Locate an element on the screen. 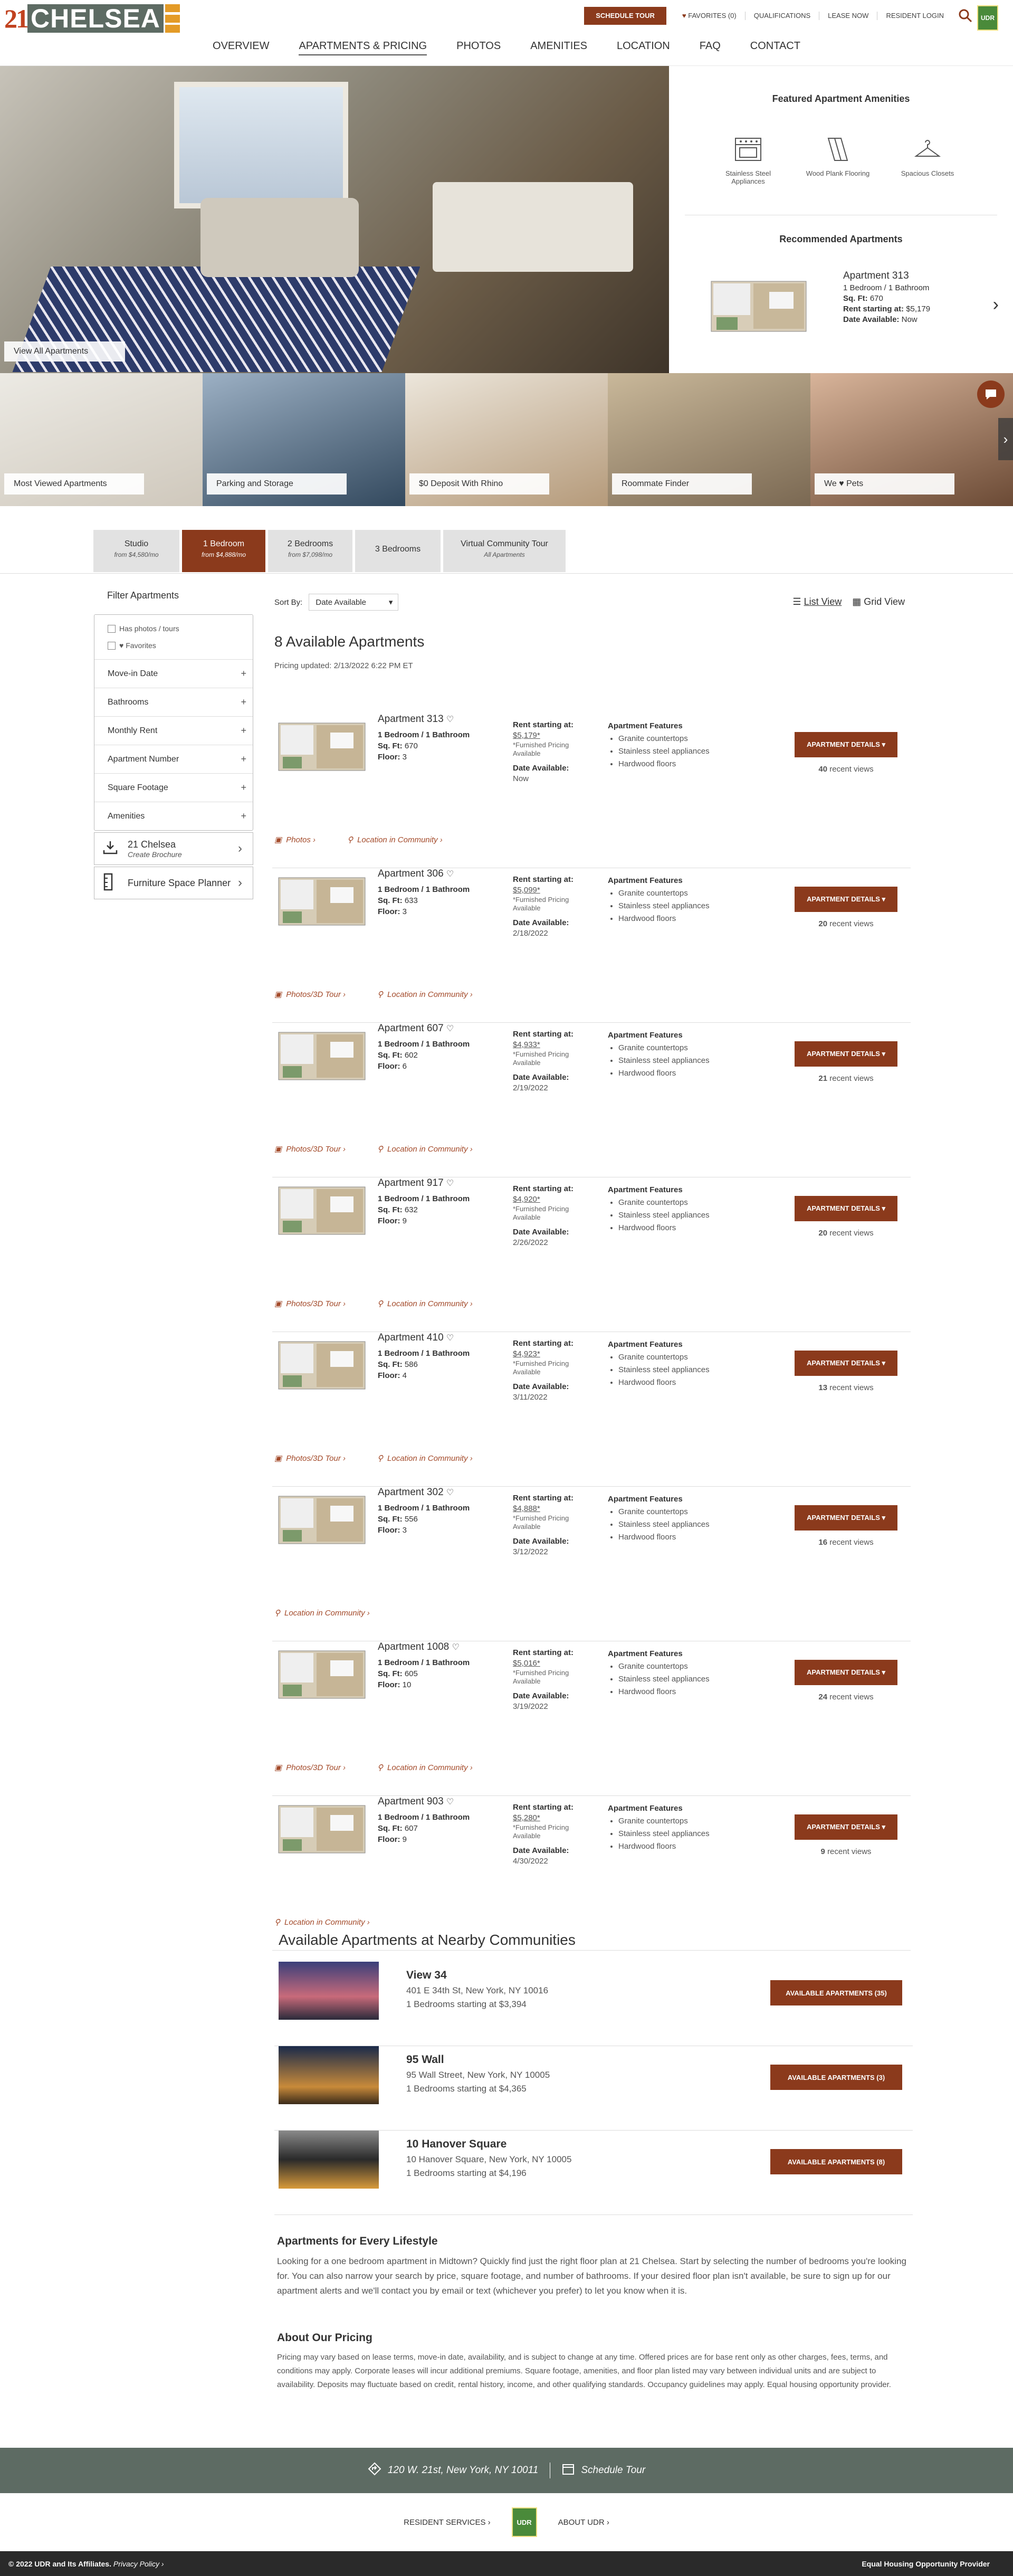 The width and height of the screenshot is (1013, 2576). apartment-name: Apartment 313 ♡ is located at coordinates (416, 719).